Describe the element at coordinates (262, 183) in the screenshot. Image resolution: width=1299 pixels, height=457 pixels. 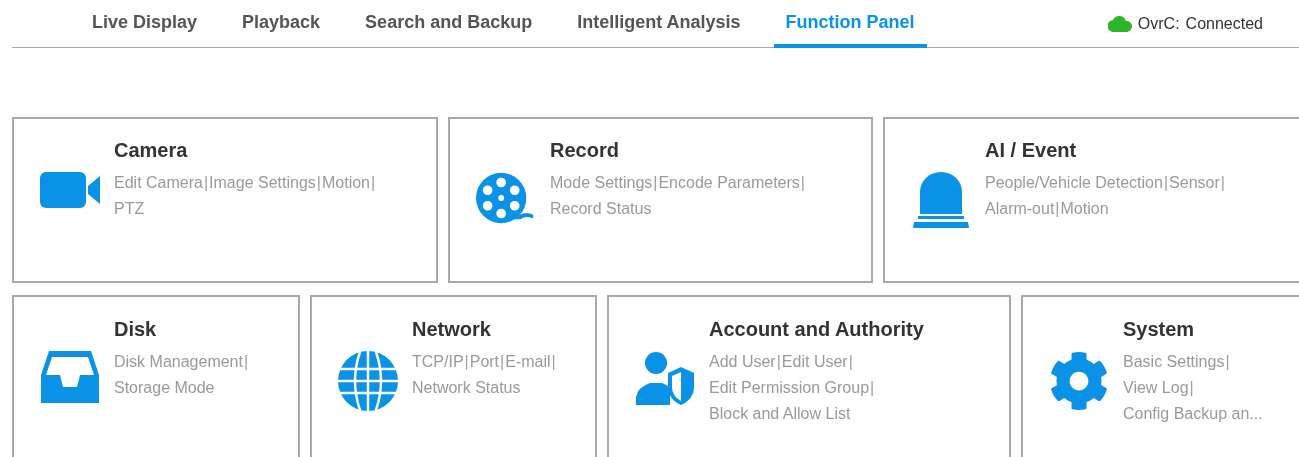
I see `function-link: Image Settings` at that location.